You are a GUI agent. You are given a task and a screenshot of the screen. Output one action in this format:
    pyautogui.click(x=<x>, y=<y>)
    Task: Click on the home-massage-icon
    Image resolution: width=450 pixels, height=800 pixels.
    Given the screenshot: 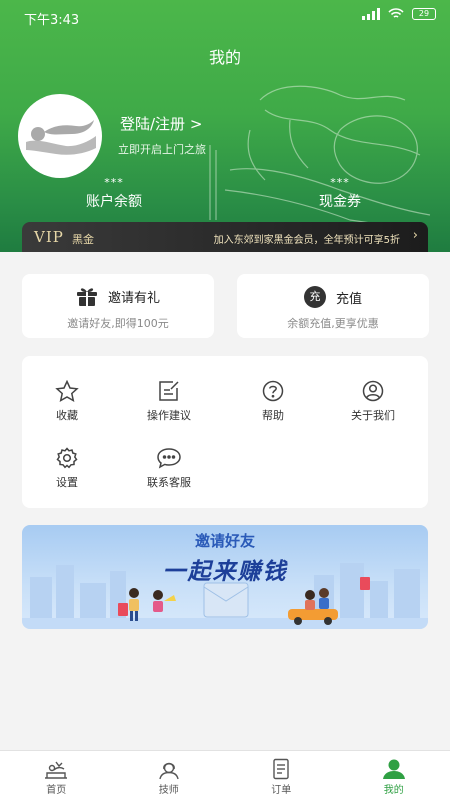 What is the action you would take?
    pyautogui.click(x=56, y=770)
    